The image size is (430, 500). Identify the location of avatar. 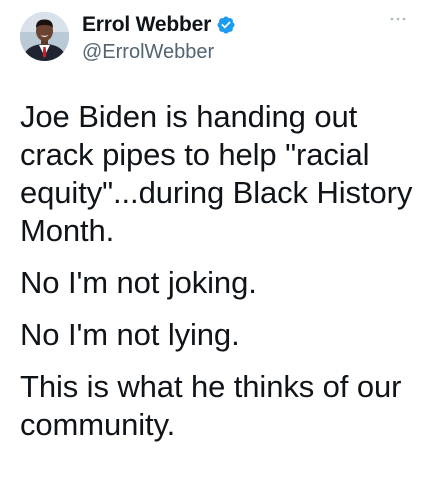
(44, 36).